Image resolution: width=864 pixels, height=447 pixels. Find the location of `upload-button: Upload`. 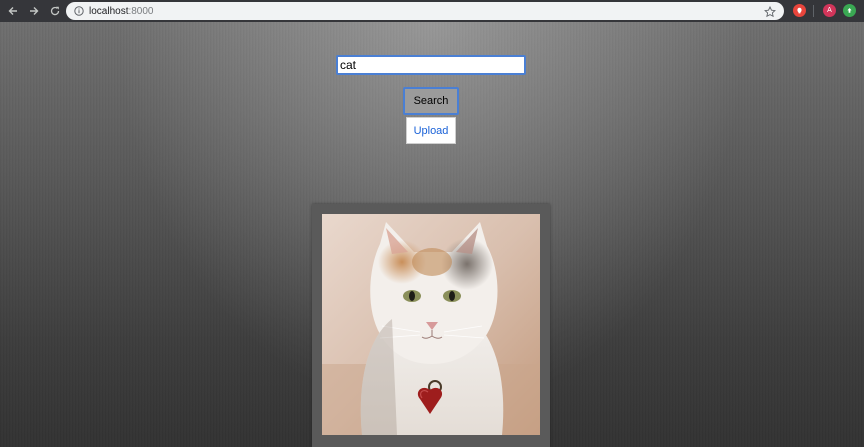

upload-button: Upload is located at coordinates (431, 130).